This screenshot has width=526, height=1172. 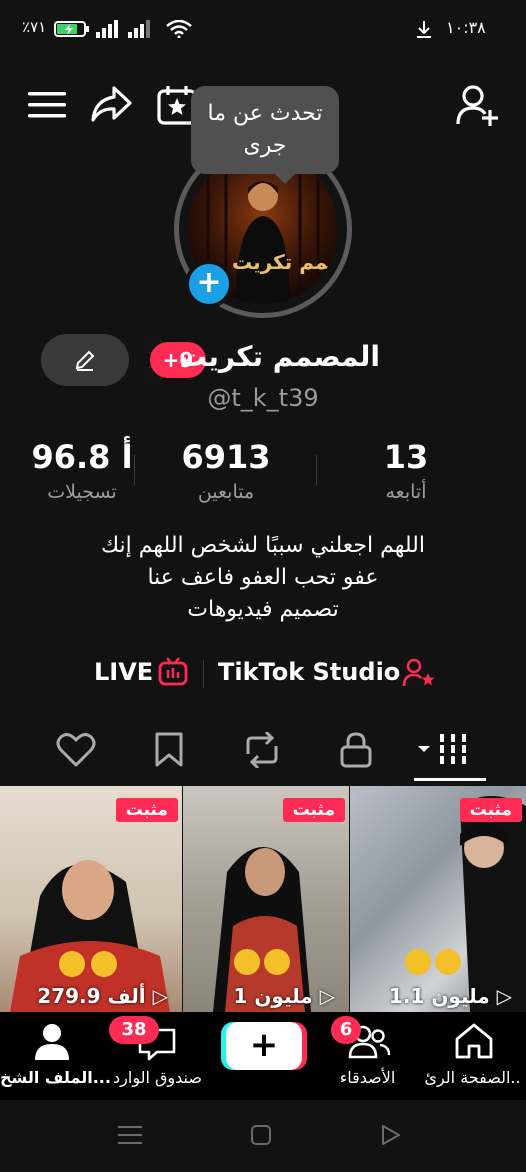 What do you see at coordinates (444, 750) in the screenshot?
I see `videos-grid-tab` at bounding box center [444, 750].